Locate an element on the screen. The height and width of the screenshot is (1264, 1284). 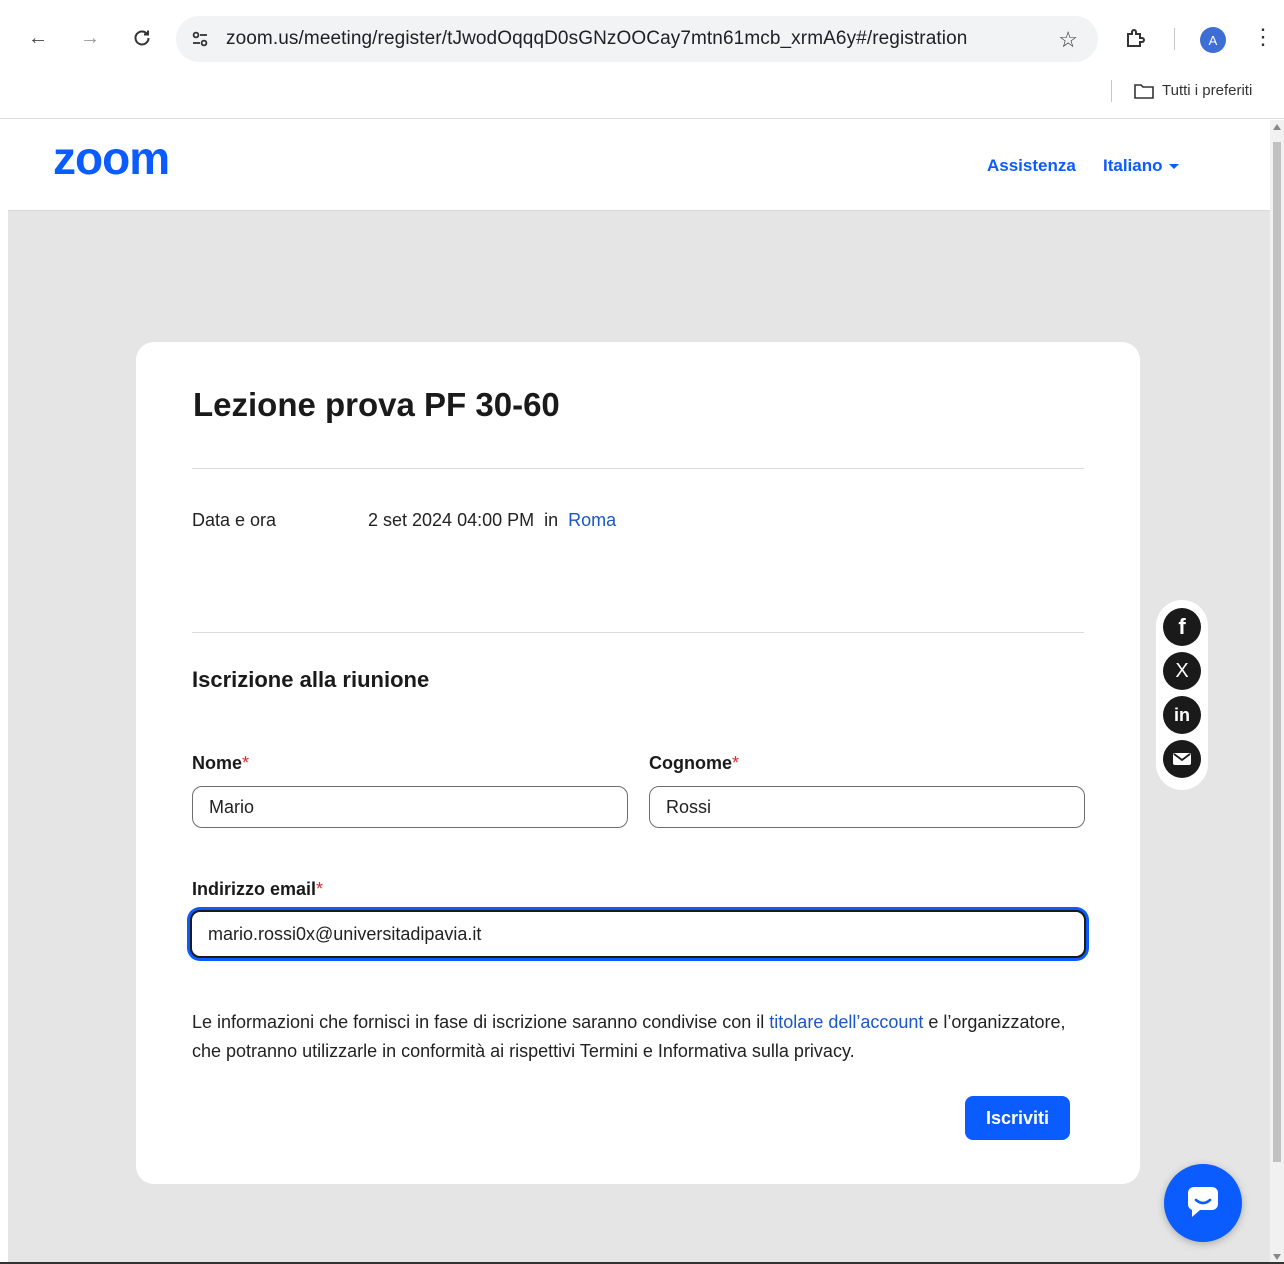
register-button: Iscriviti is located at coordinates (1017, 1118).